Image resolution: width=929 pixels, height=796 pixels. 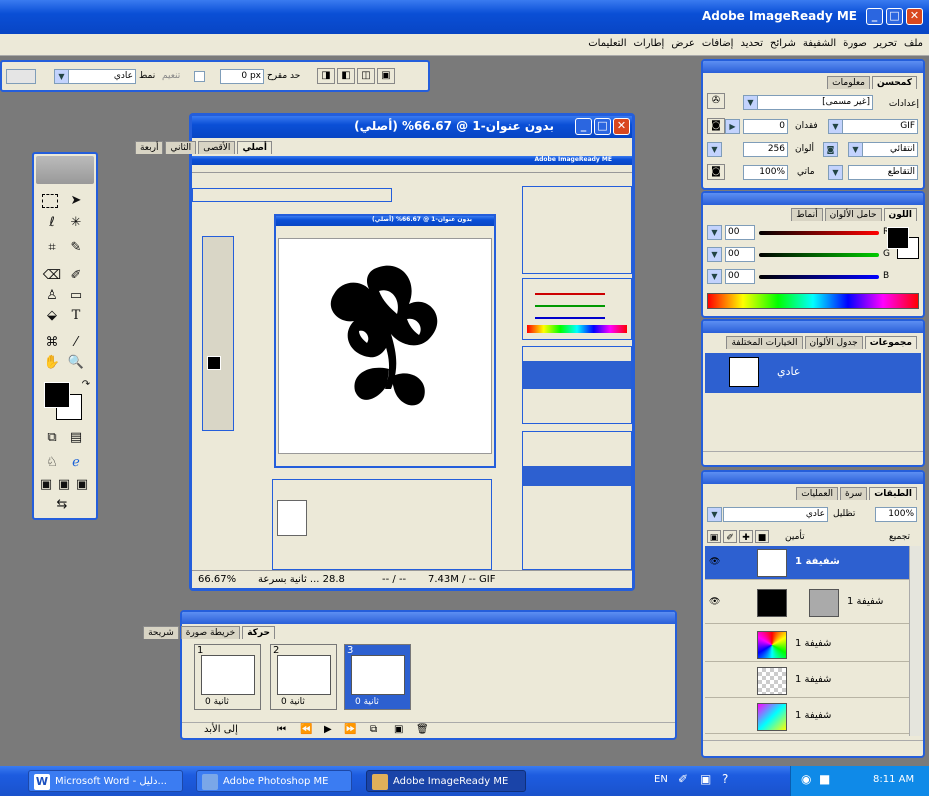 I want to click on tab-2up: الثاني, so click(x=181, y=147).